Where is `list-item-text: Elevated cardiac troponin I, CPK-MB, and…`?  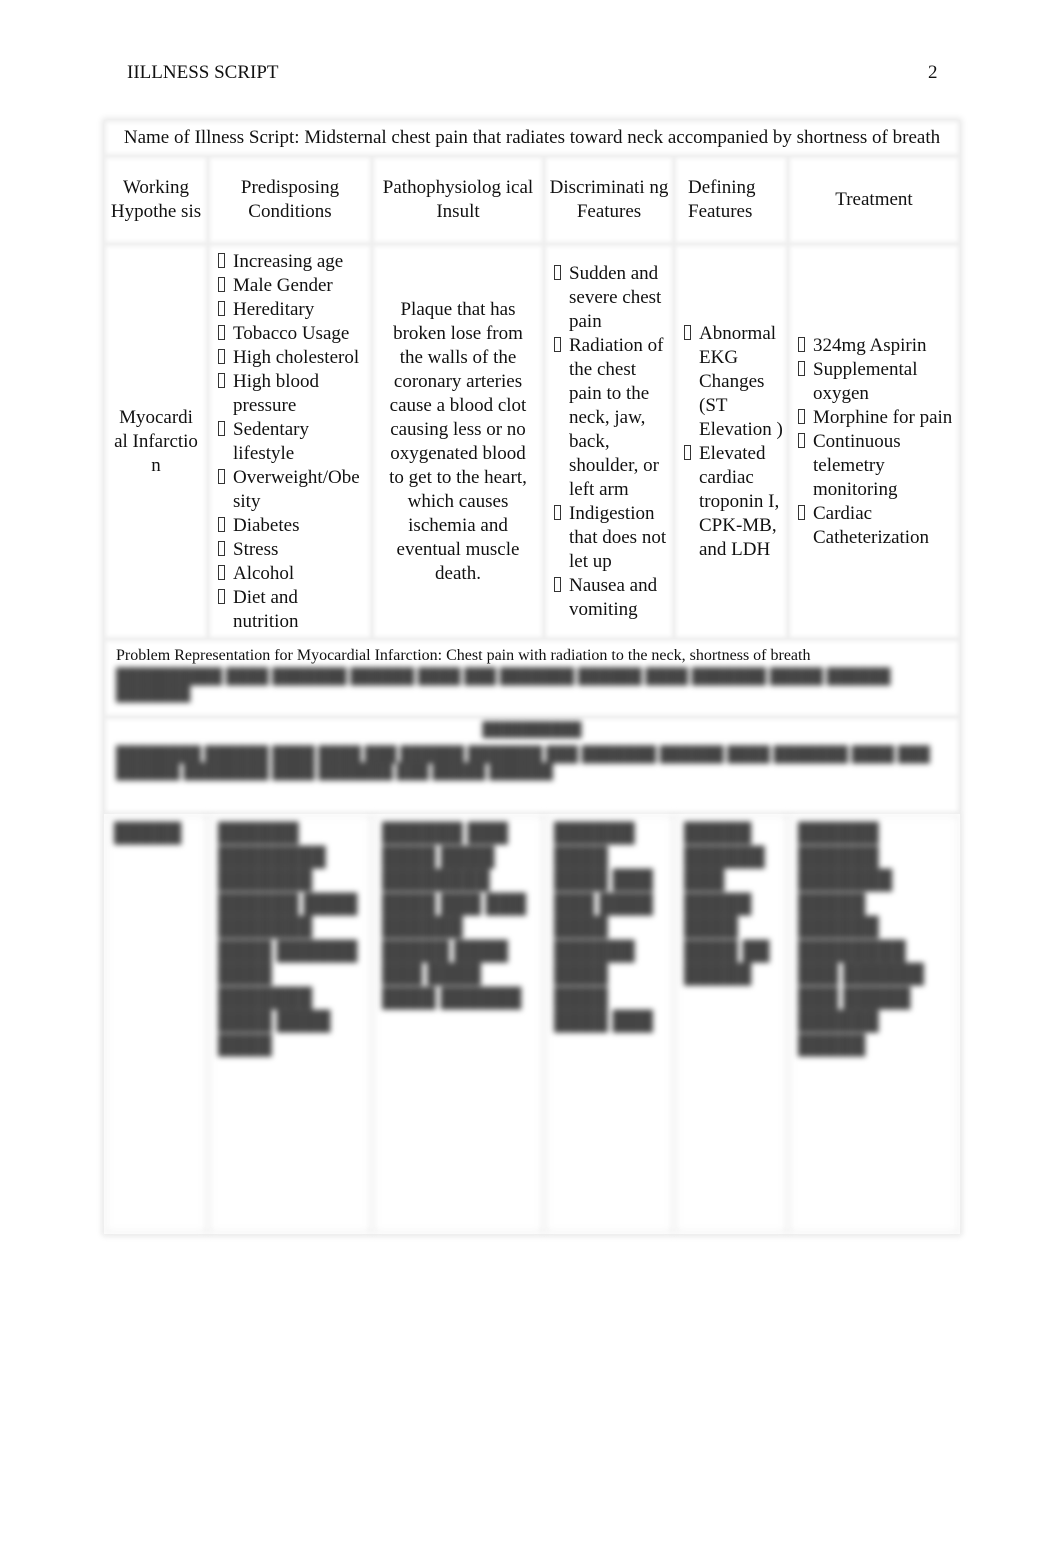
list-item-text: Elevated cardiac troponin I, CPK-MB, and… is located at coordinates (739, 501).